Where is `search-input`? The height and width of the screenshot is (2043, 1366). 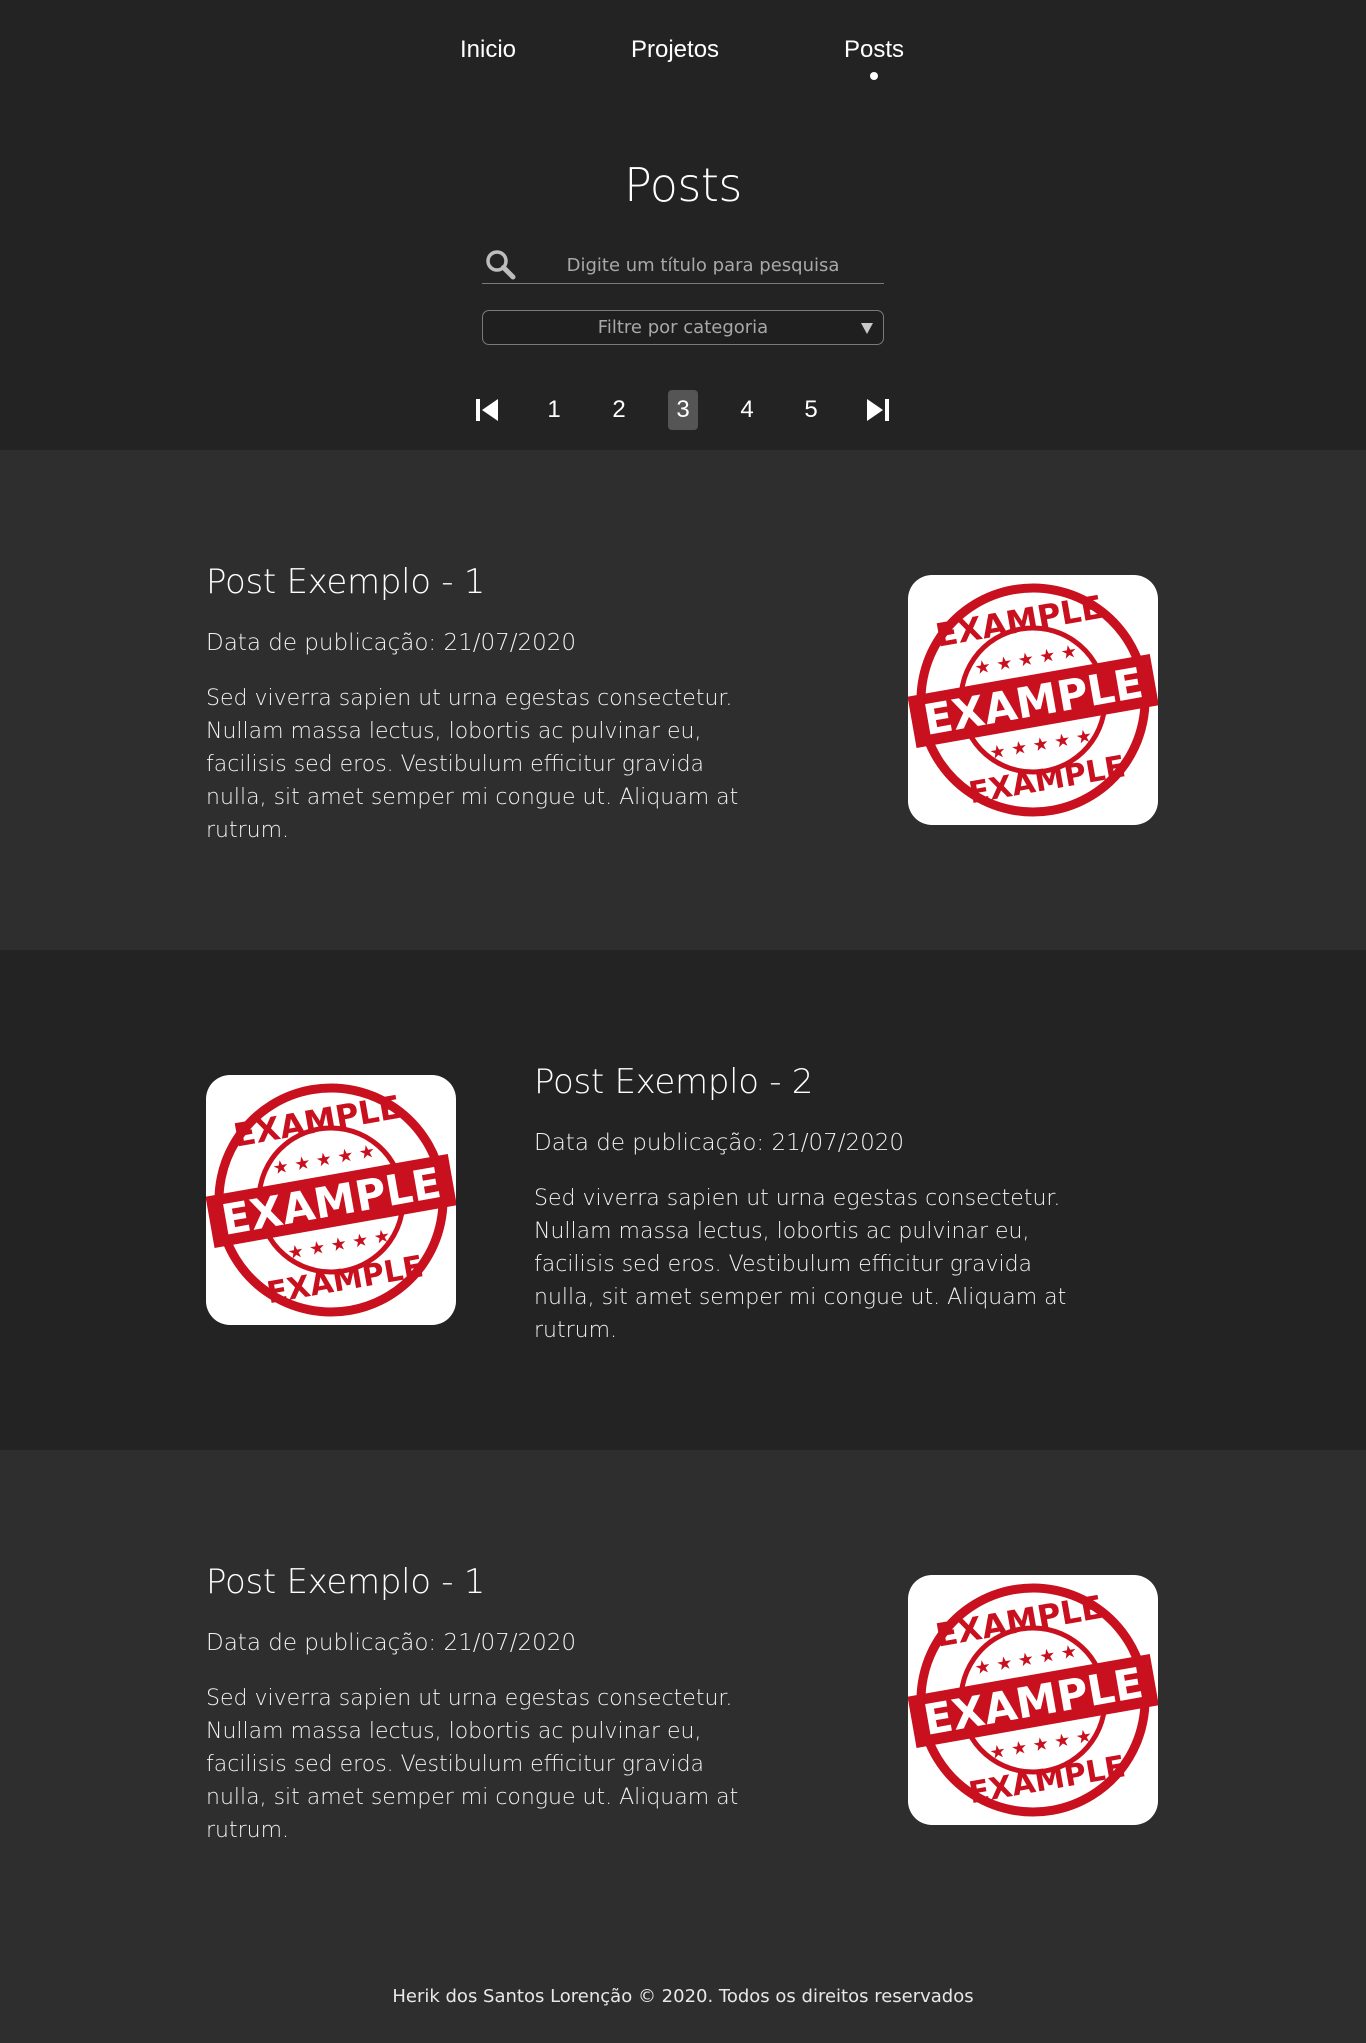
search-input is located at coordinates (703, 265).